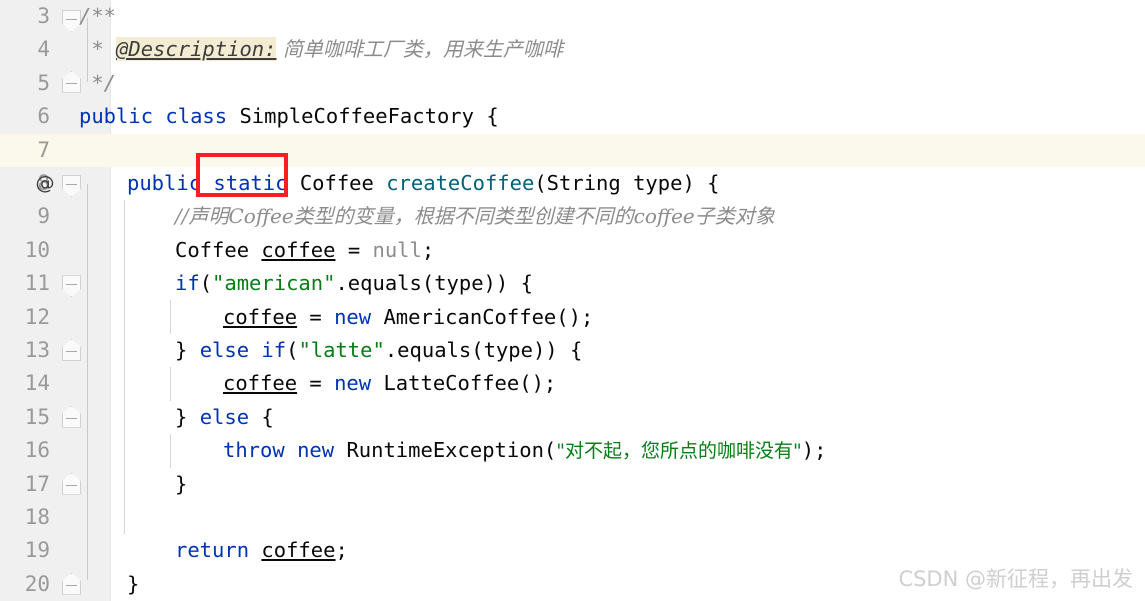  I want to click on gutter-row: 12, so click(572, 317).